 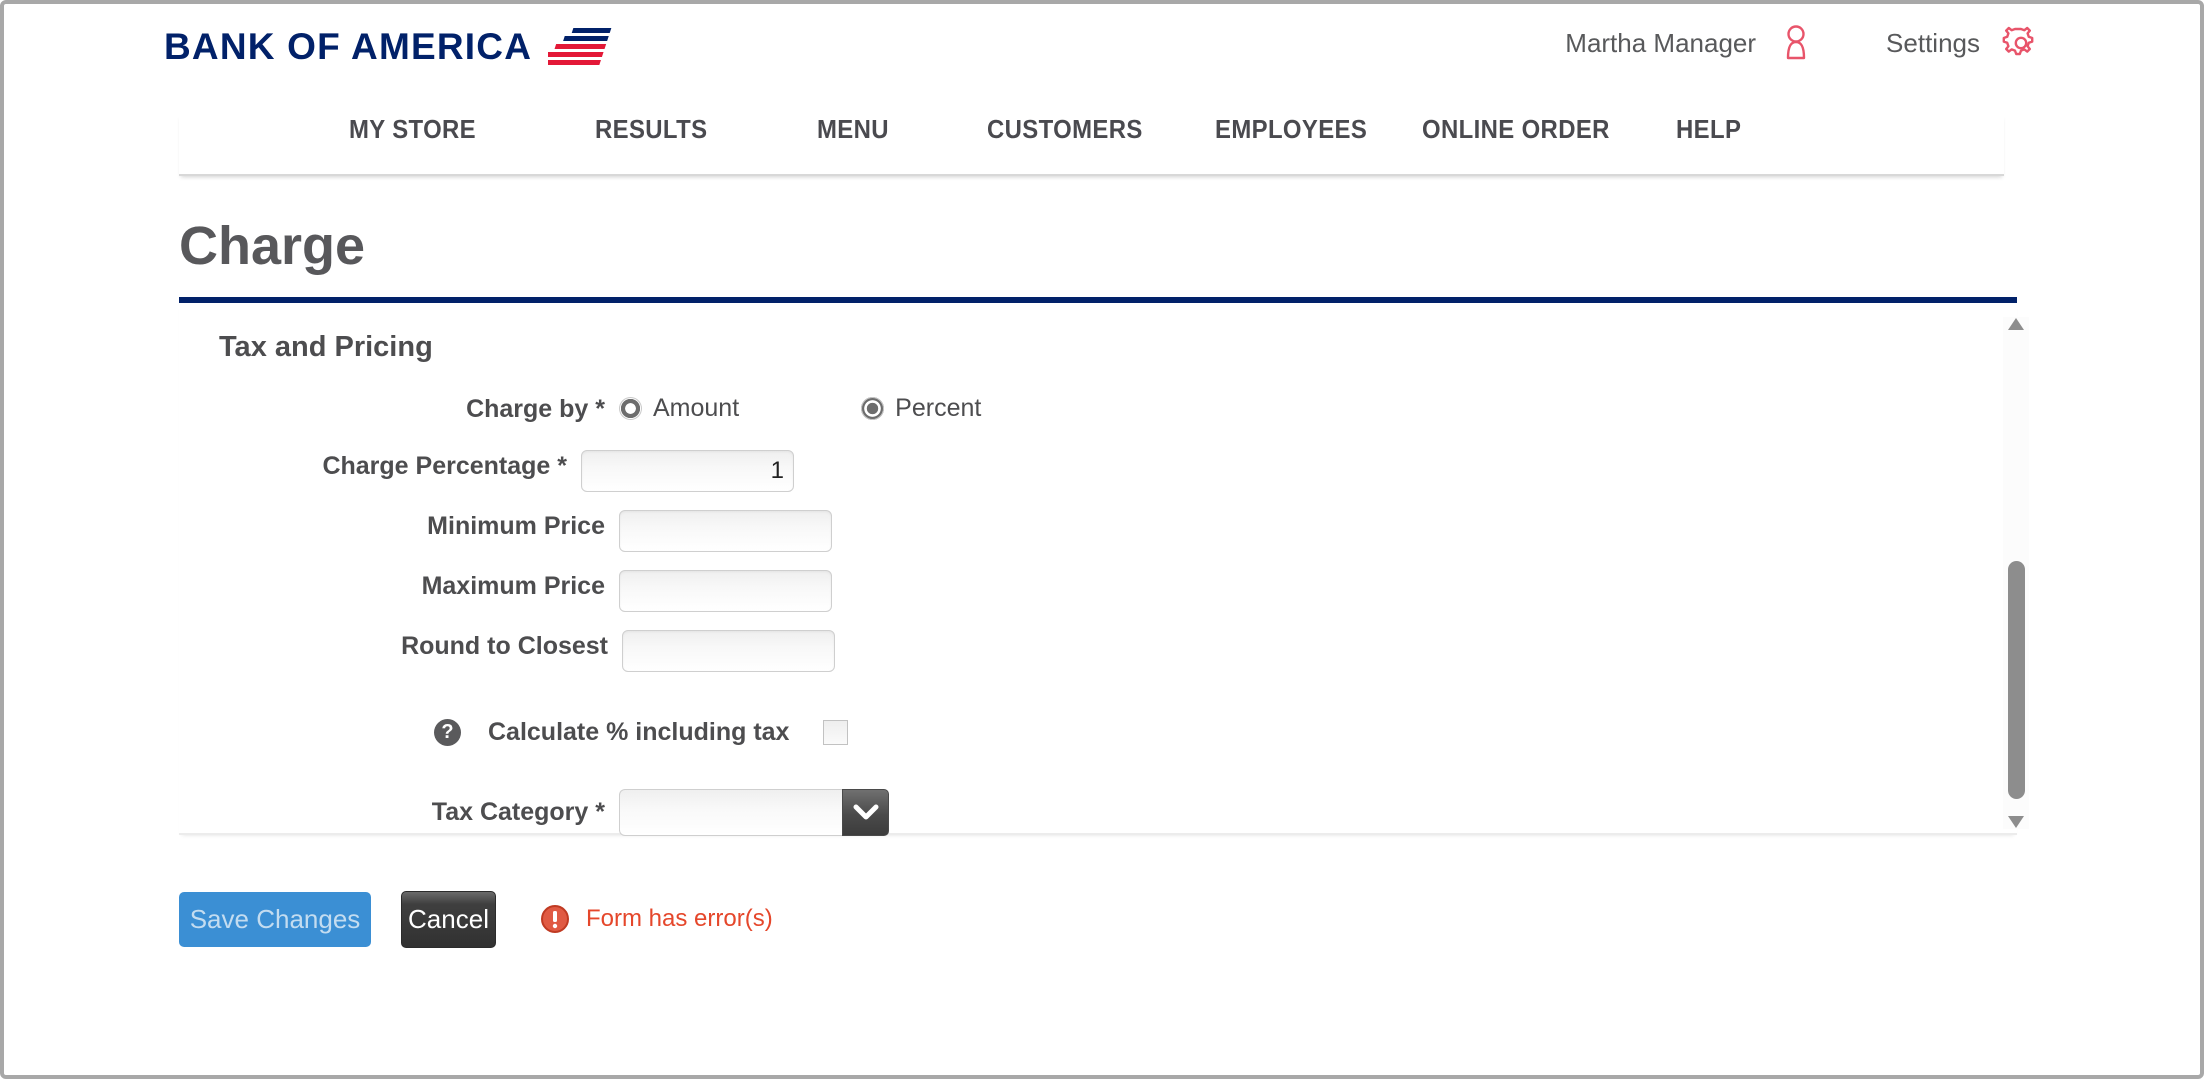 What do you see at coordinates (1796, 43) in the screenshot?
I see `person-icon` at bounding box center [1796, 43].